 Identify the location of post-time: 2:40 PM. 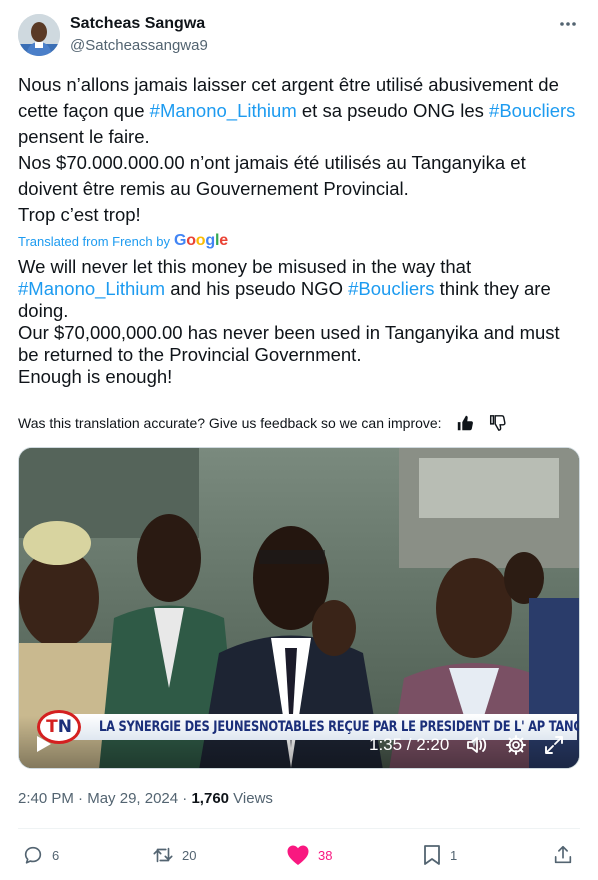
(46, 798).